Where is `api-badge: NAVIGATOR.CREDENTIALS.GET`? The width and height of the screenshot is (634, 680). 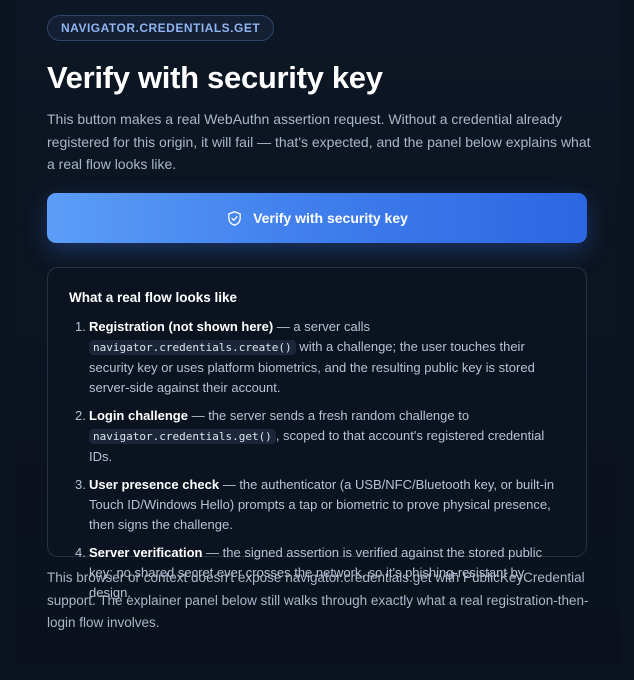 api-badge: NAVIGATOR.CREDENTIALS.GET is located at coordinates (161, 28).